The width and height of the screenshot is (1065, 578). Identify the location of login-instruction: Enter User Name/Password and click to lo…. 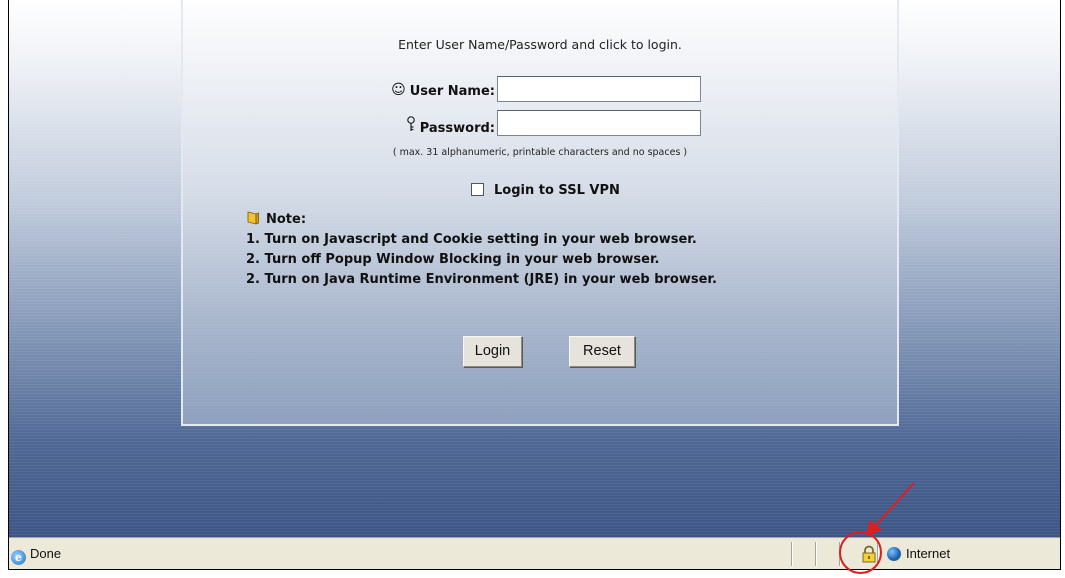
(540, 44).